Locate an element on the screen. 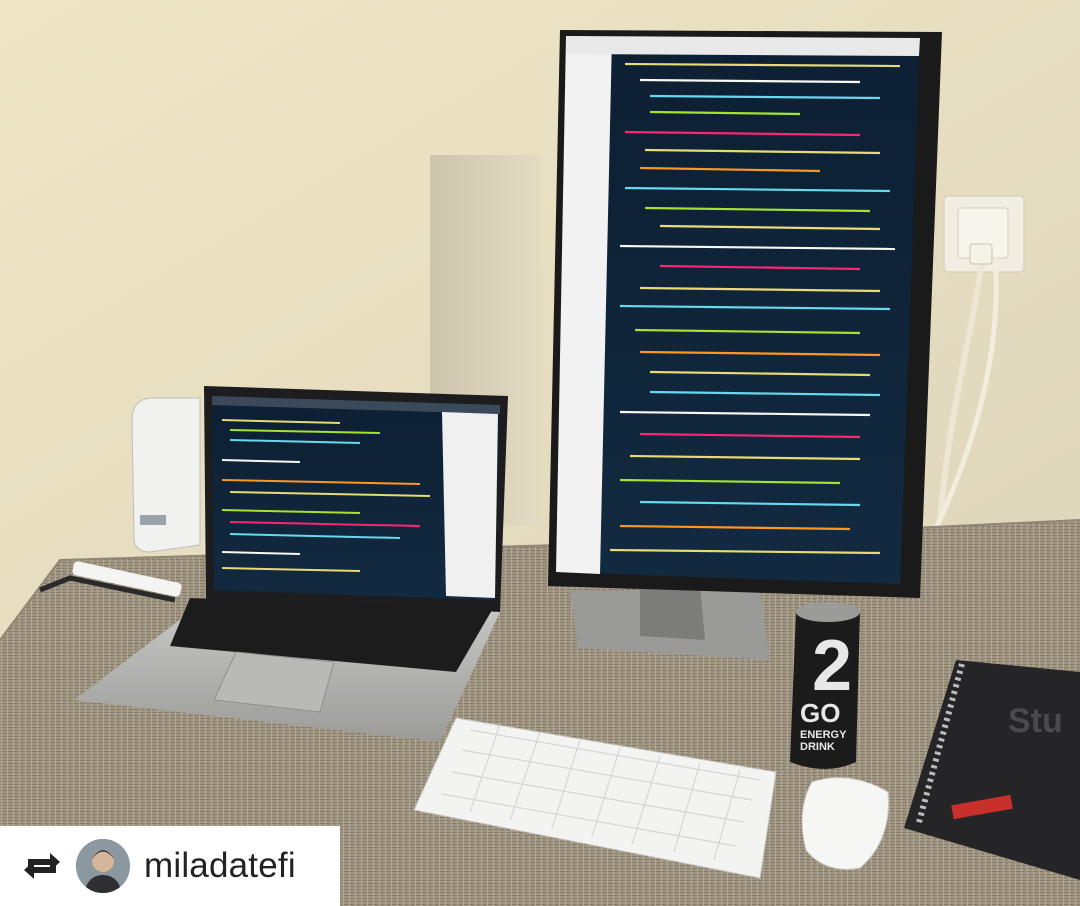  can-tagline-2: DRINK is located at coordinates (817, 747).